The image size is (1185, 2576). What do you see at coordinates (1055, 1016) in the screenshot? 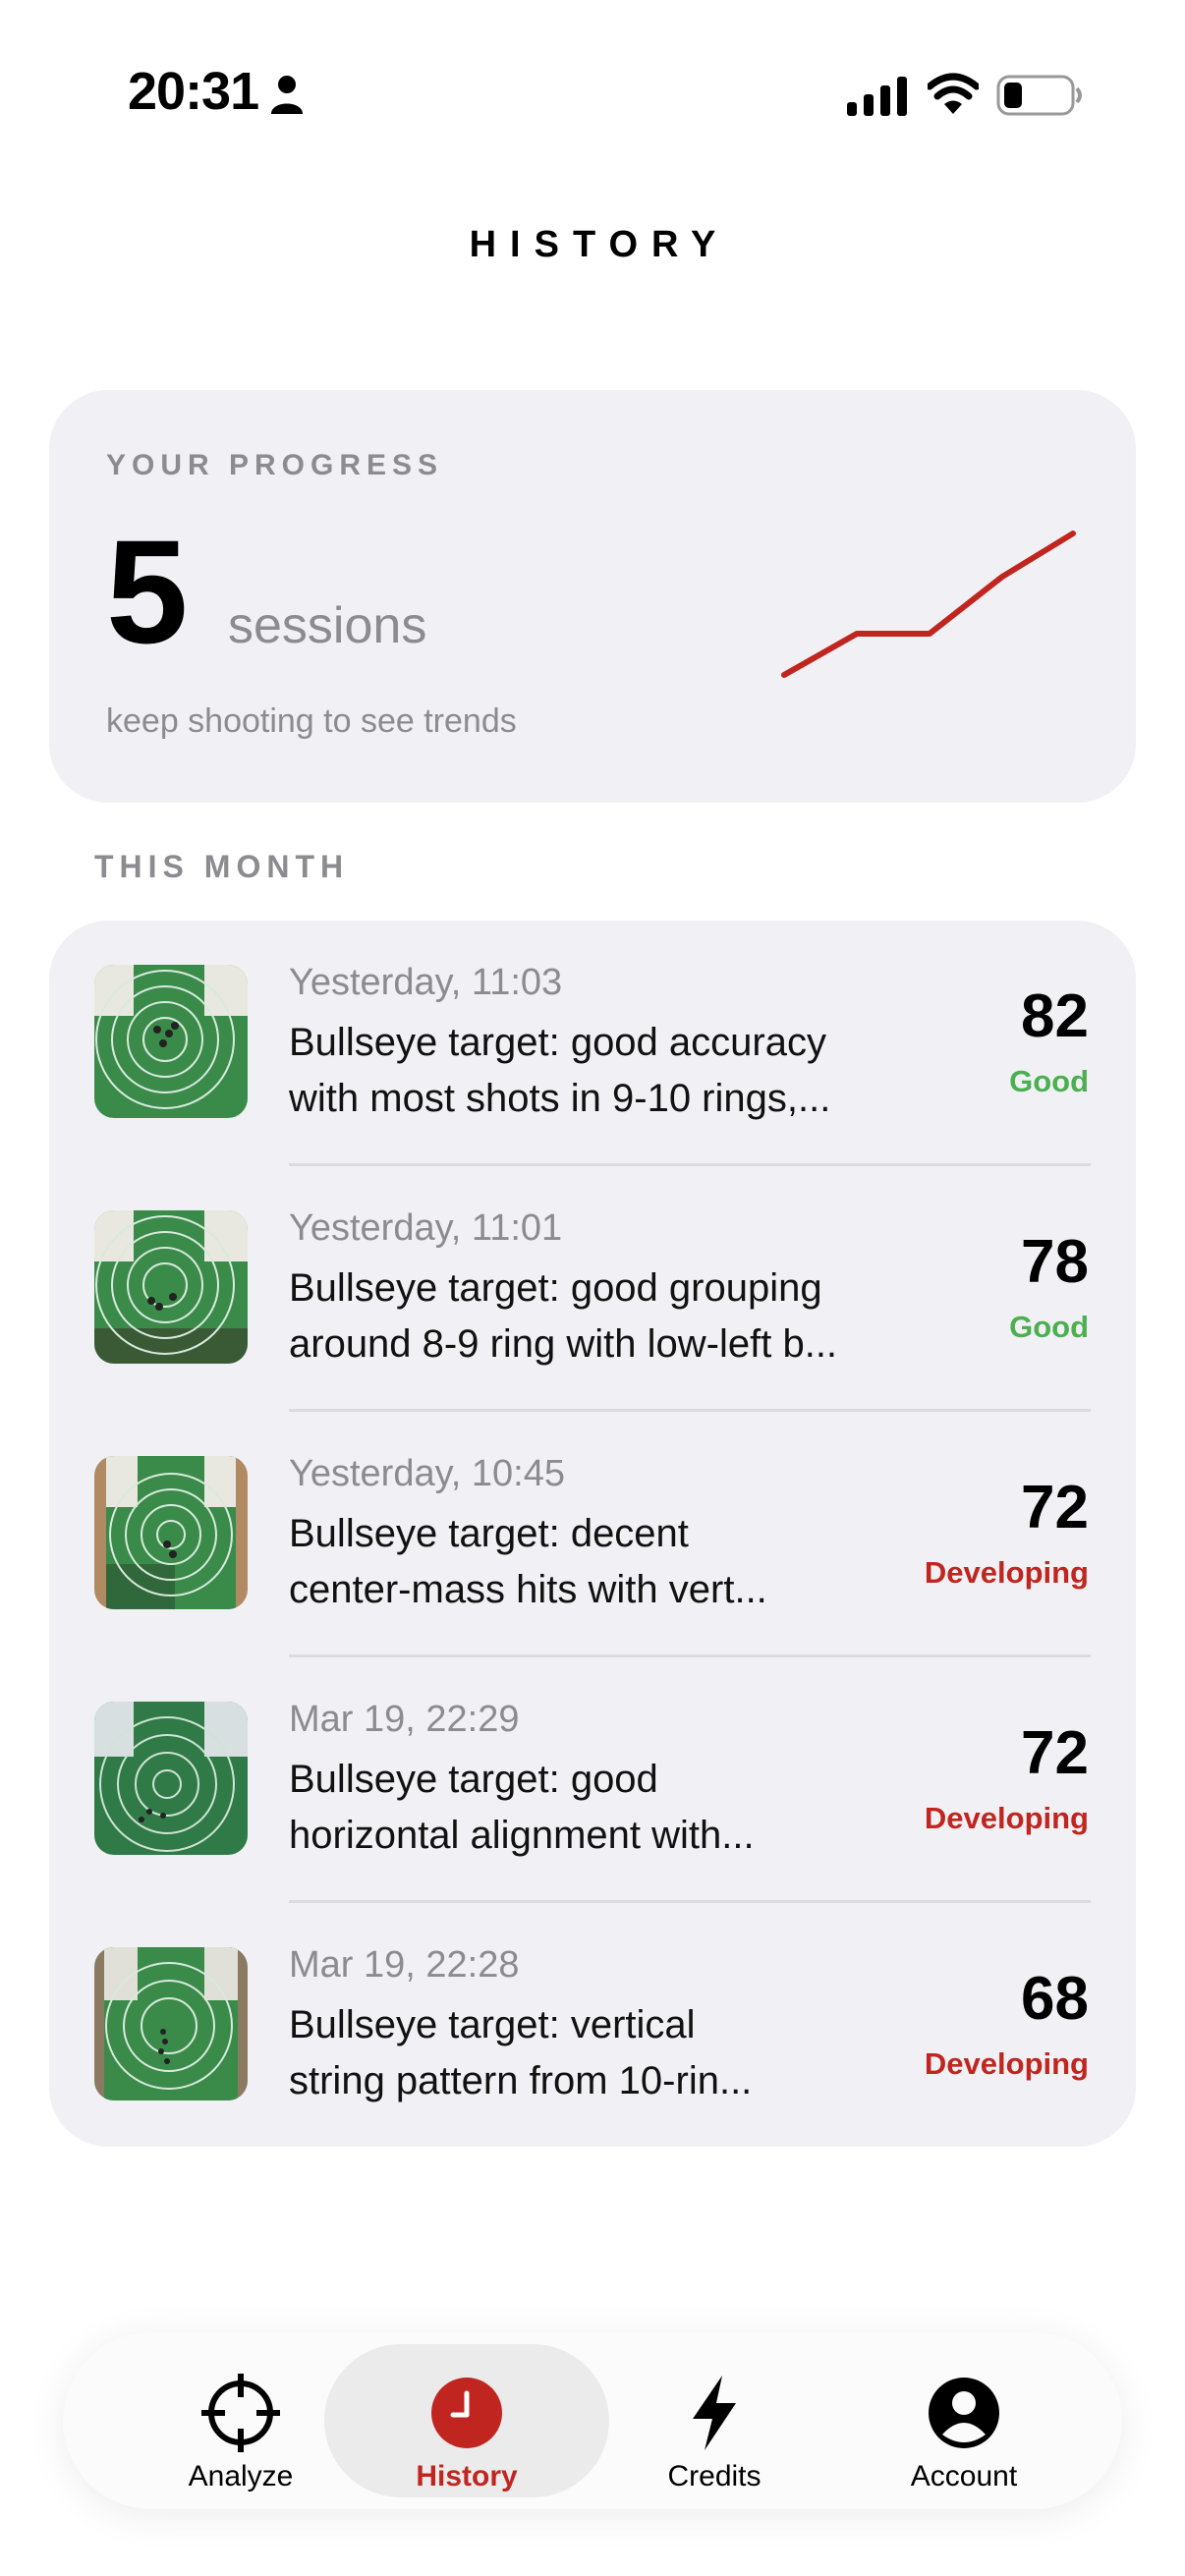
I see `session-score: 82` at bounding box center [1055, 1016].